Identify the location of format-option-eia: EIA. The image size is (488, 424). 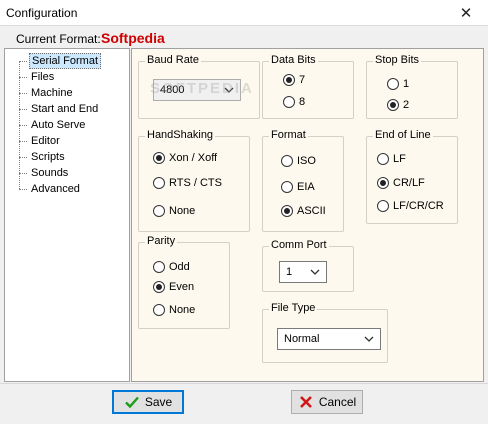
(298, 187).